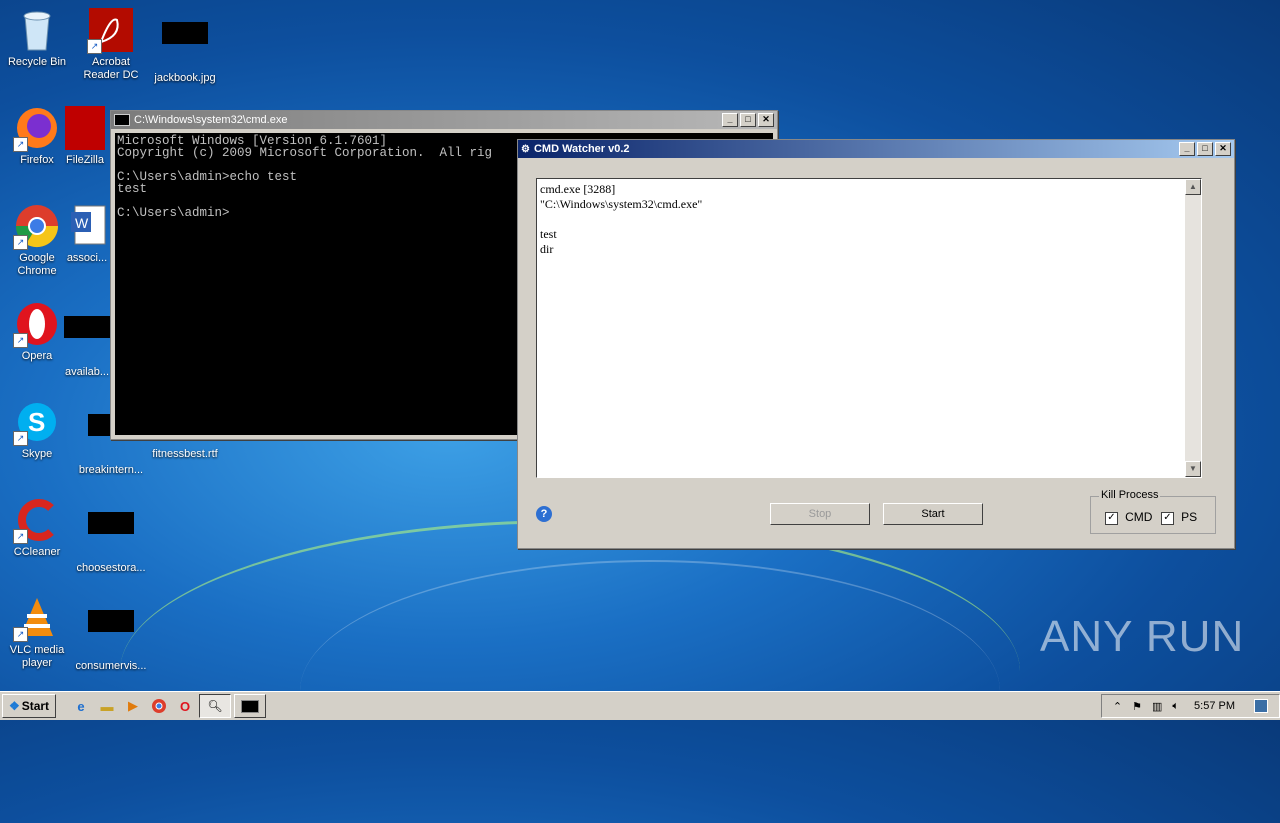 Image resolution: width=1280 pixels, height=823 pixels. What do you see at coordinates (35, 706) in the screenshot?
I see `start-label: Start` at bounding box center [35, 706].